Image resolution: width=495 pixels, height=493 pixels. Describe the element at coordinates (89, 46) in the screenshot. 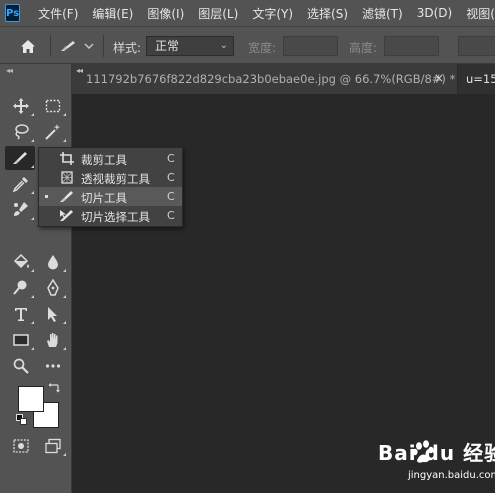

I see `chevron-down-icon` at that location.